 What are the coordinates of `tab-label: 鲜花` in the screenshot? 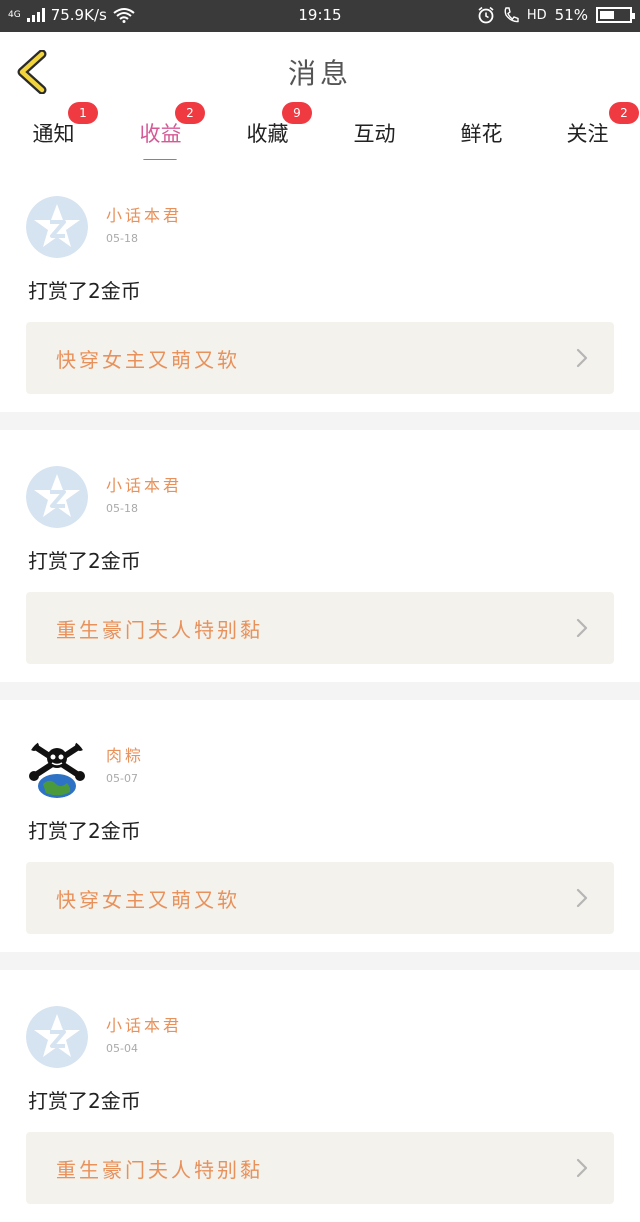 It's located at (481, 134).